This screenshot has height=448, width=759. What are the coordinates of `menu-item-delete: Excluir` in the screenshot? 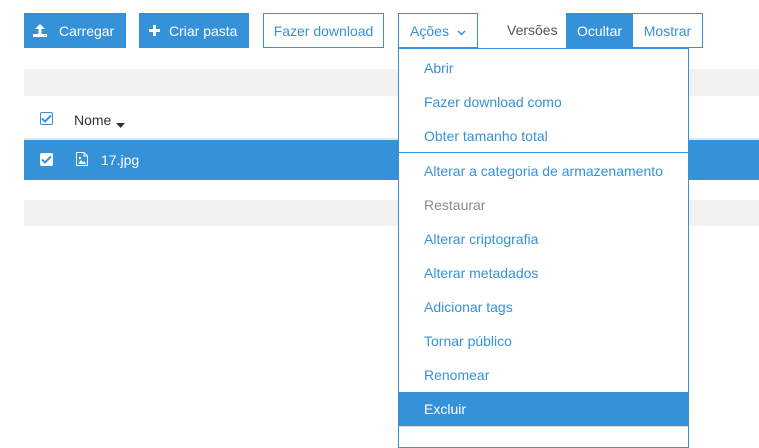 It's located at (543, 409).